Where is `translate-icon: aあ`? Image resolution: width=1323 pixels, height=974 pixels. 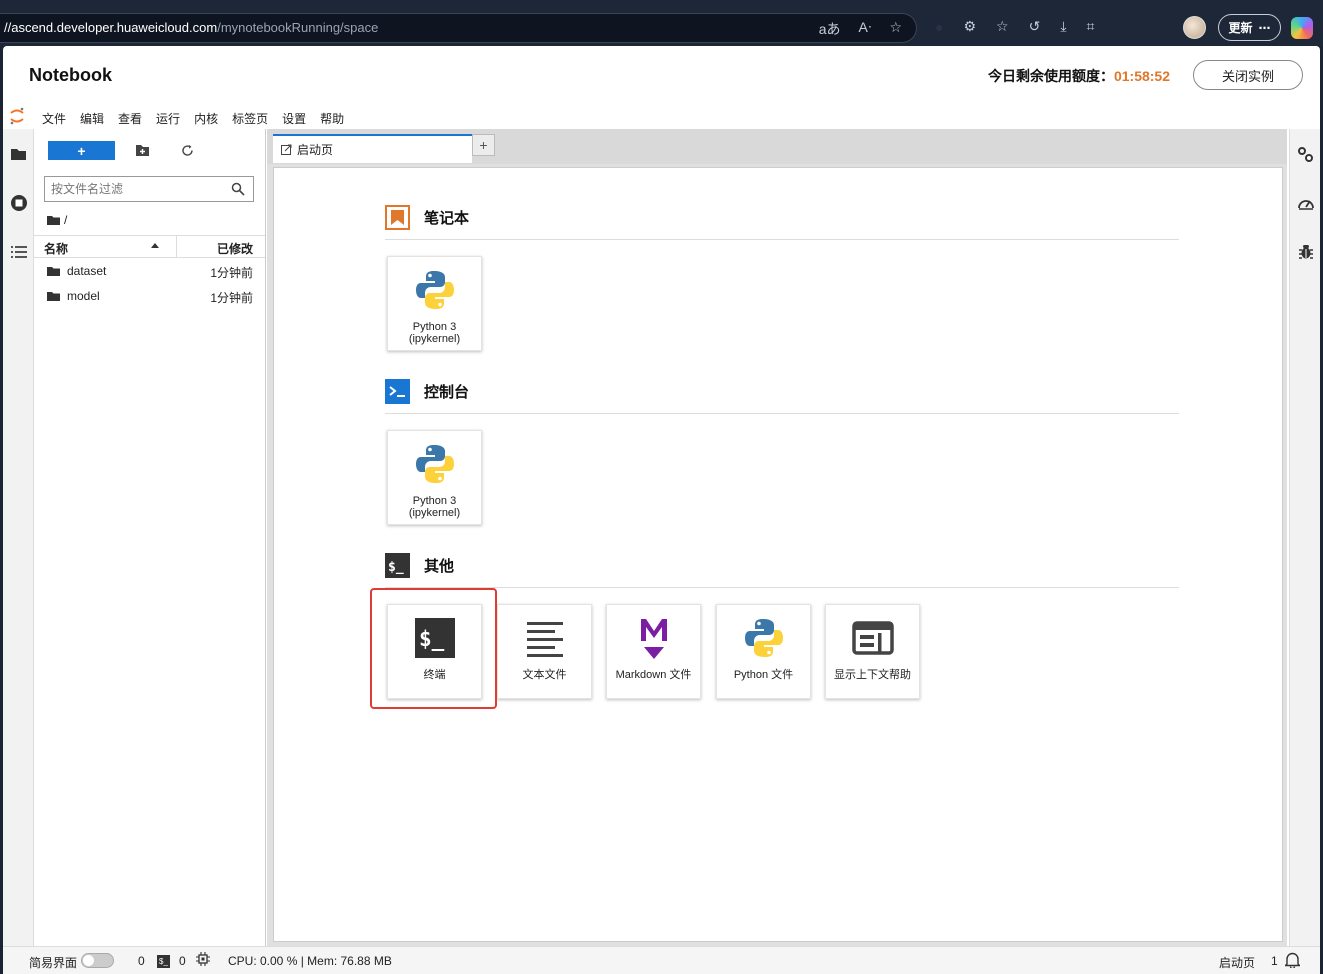 translate-icon: aあ is located at coordinates (830, 29).